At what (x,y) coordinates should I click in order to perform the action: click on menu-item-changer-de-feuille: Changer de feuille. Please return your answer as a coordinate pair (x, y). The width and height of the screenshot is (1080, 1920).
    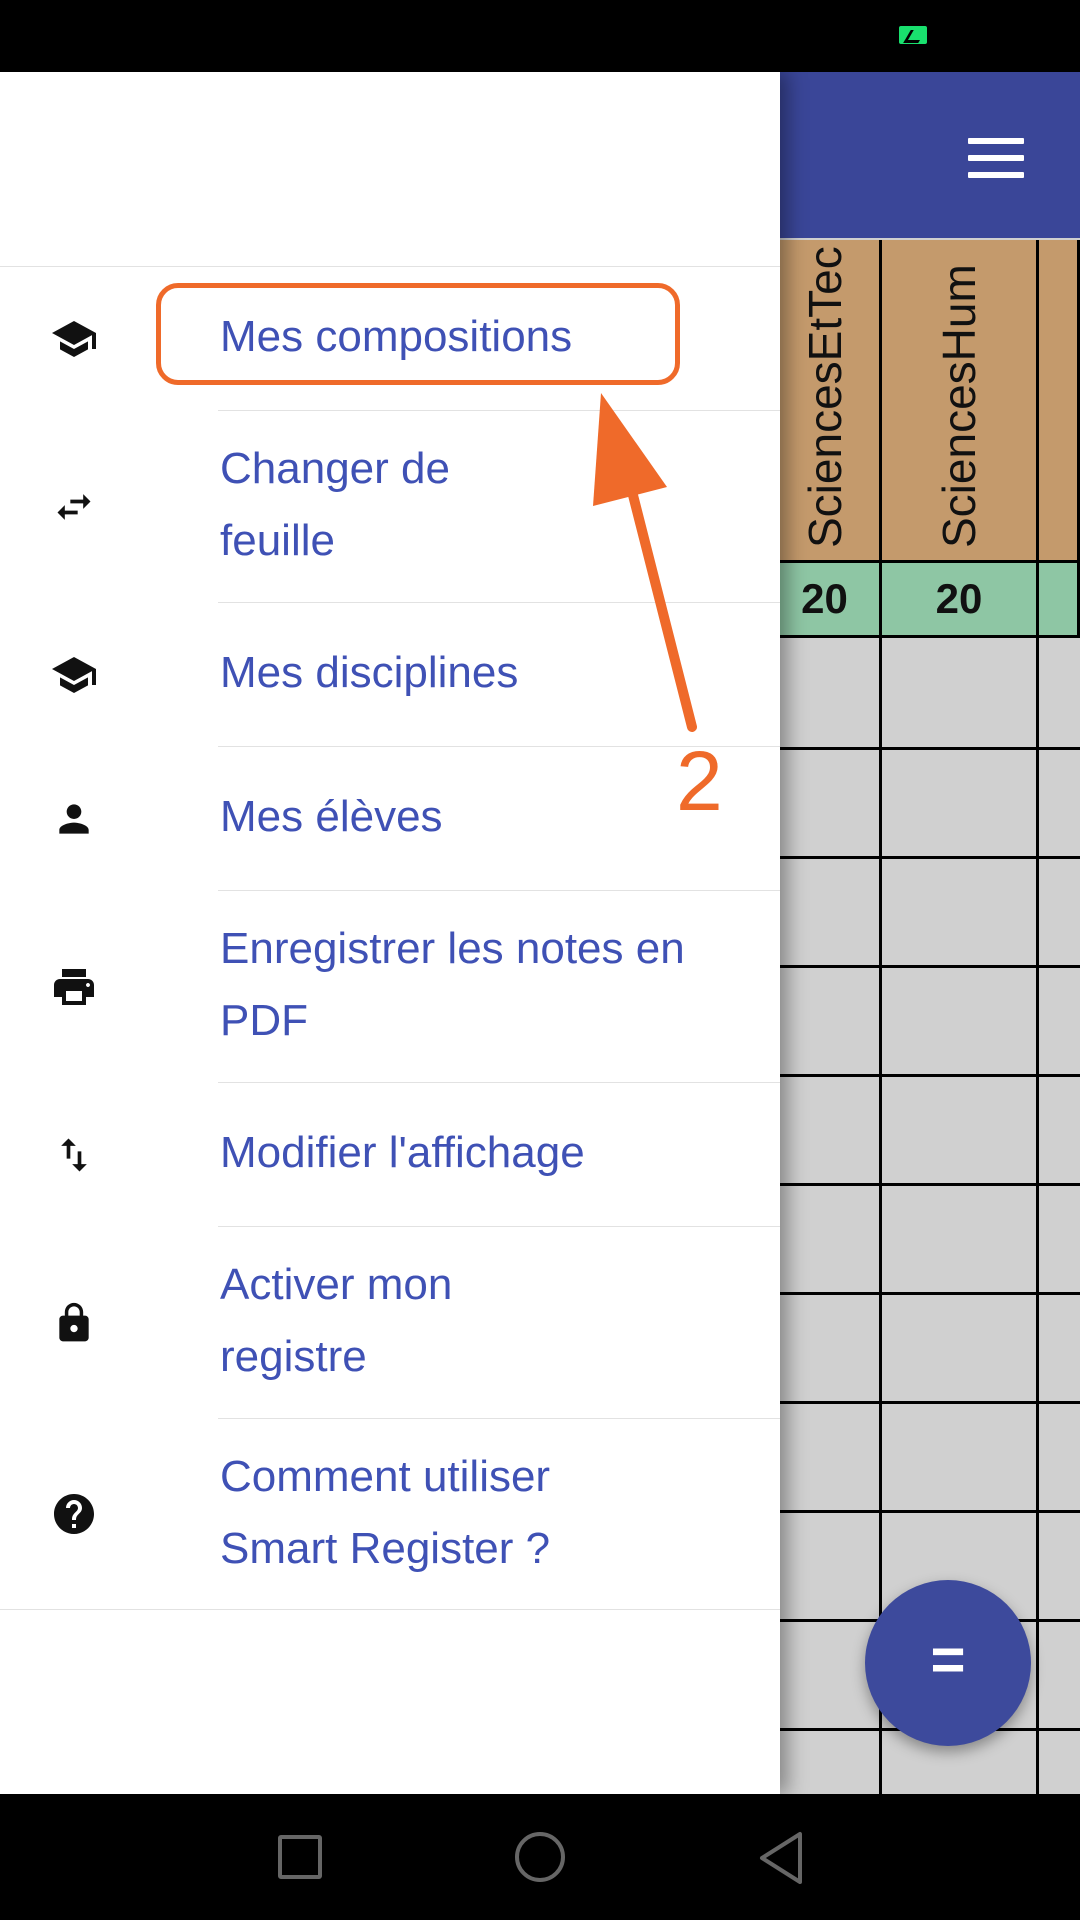
    Looking at the image, I should click on (390, 506).